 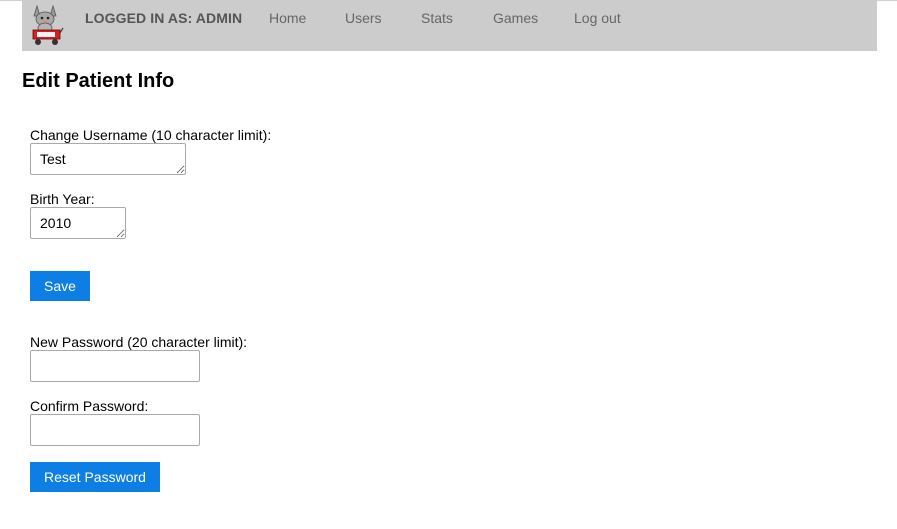 What do you see at coordinates (60, 286) in the screenshot?
I see `save-button: Save` at bounding box center [60, 286].